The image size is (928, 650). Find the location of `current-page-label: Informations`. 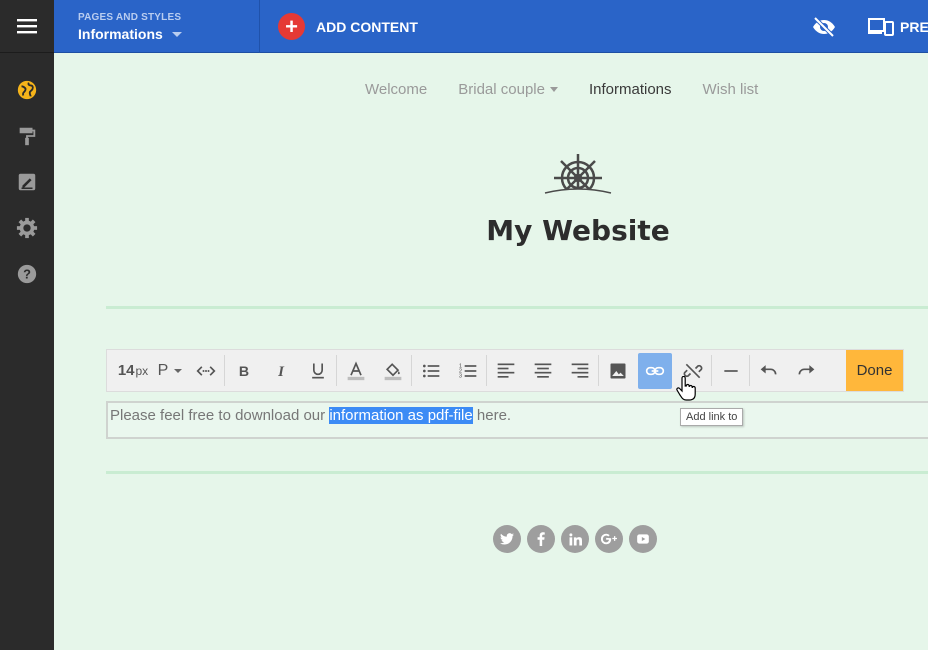

current-page-label: Informations is located at coordinates (120, 34).